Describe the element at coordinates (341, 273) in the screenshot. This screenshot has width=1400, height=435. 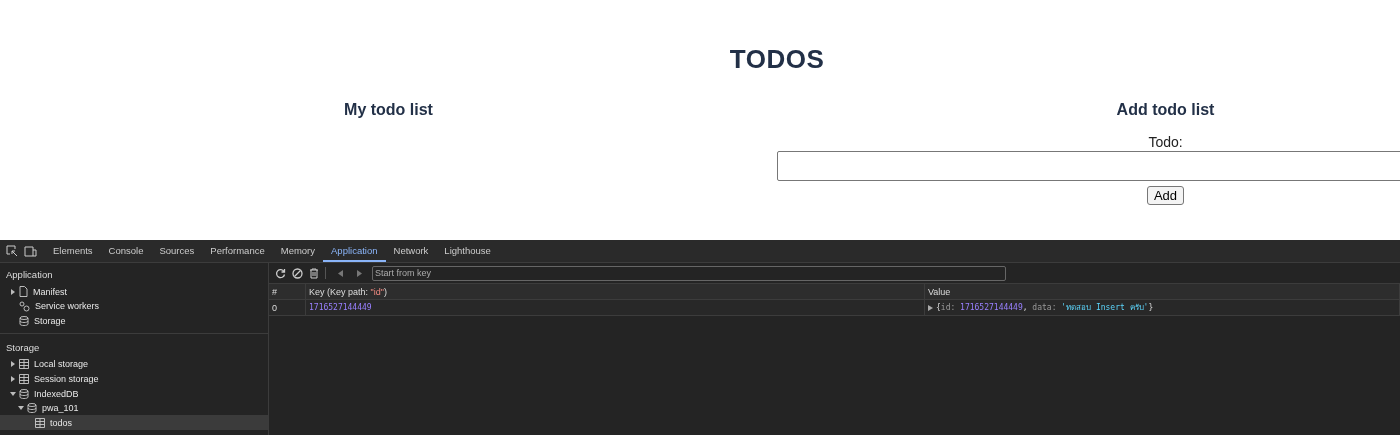
I see `previous-icon` at that location.